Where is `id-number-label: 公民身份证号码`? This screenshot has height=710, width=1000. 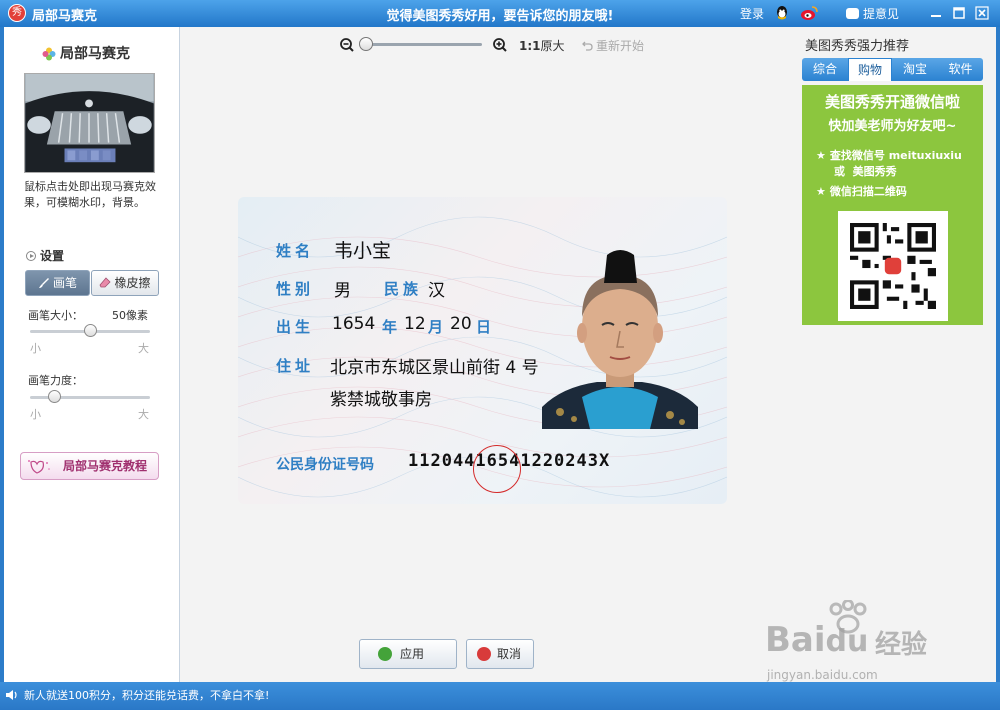 id-number-label: 公民身份证号码 is located at coordinates (325, 465).